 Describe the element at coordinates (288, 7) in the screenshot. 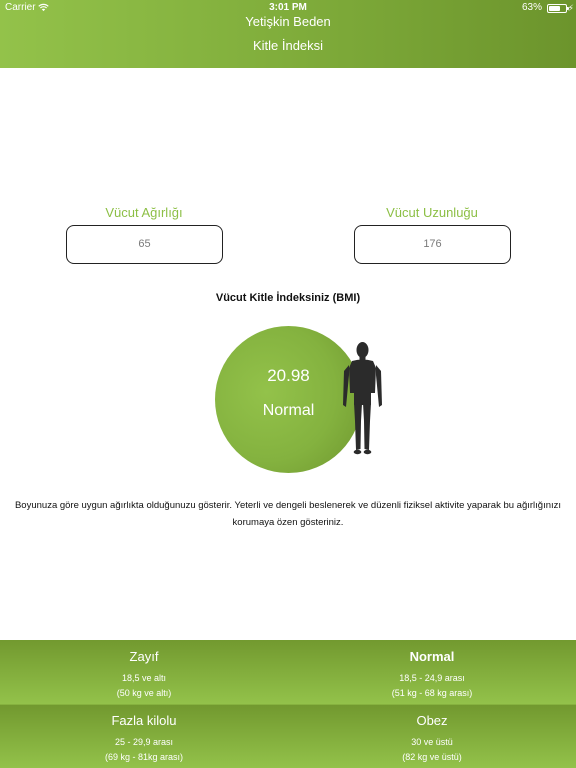

I see `status-time: 3:01 PM` at that location.